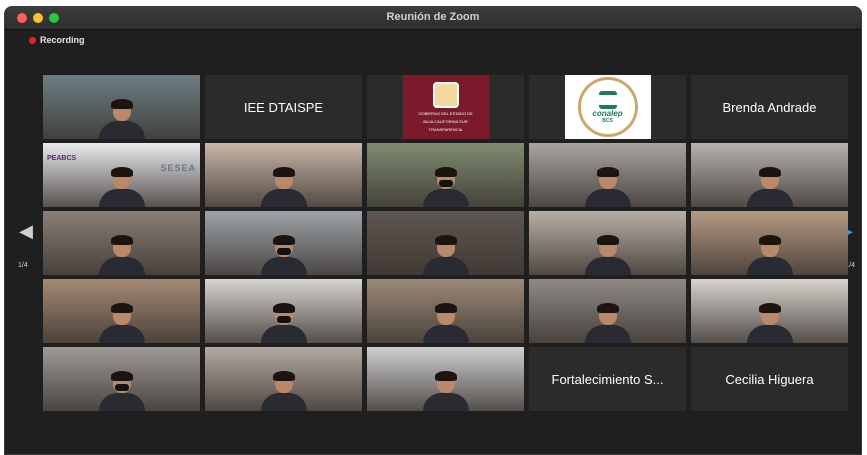 This screenshot has height=455, width=867. Describe the element at coordinates (178, 168) in the screenshot. I see `sesea-logo: SESEA` at that location.